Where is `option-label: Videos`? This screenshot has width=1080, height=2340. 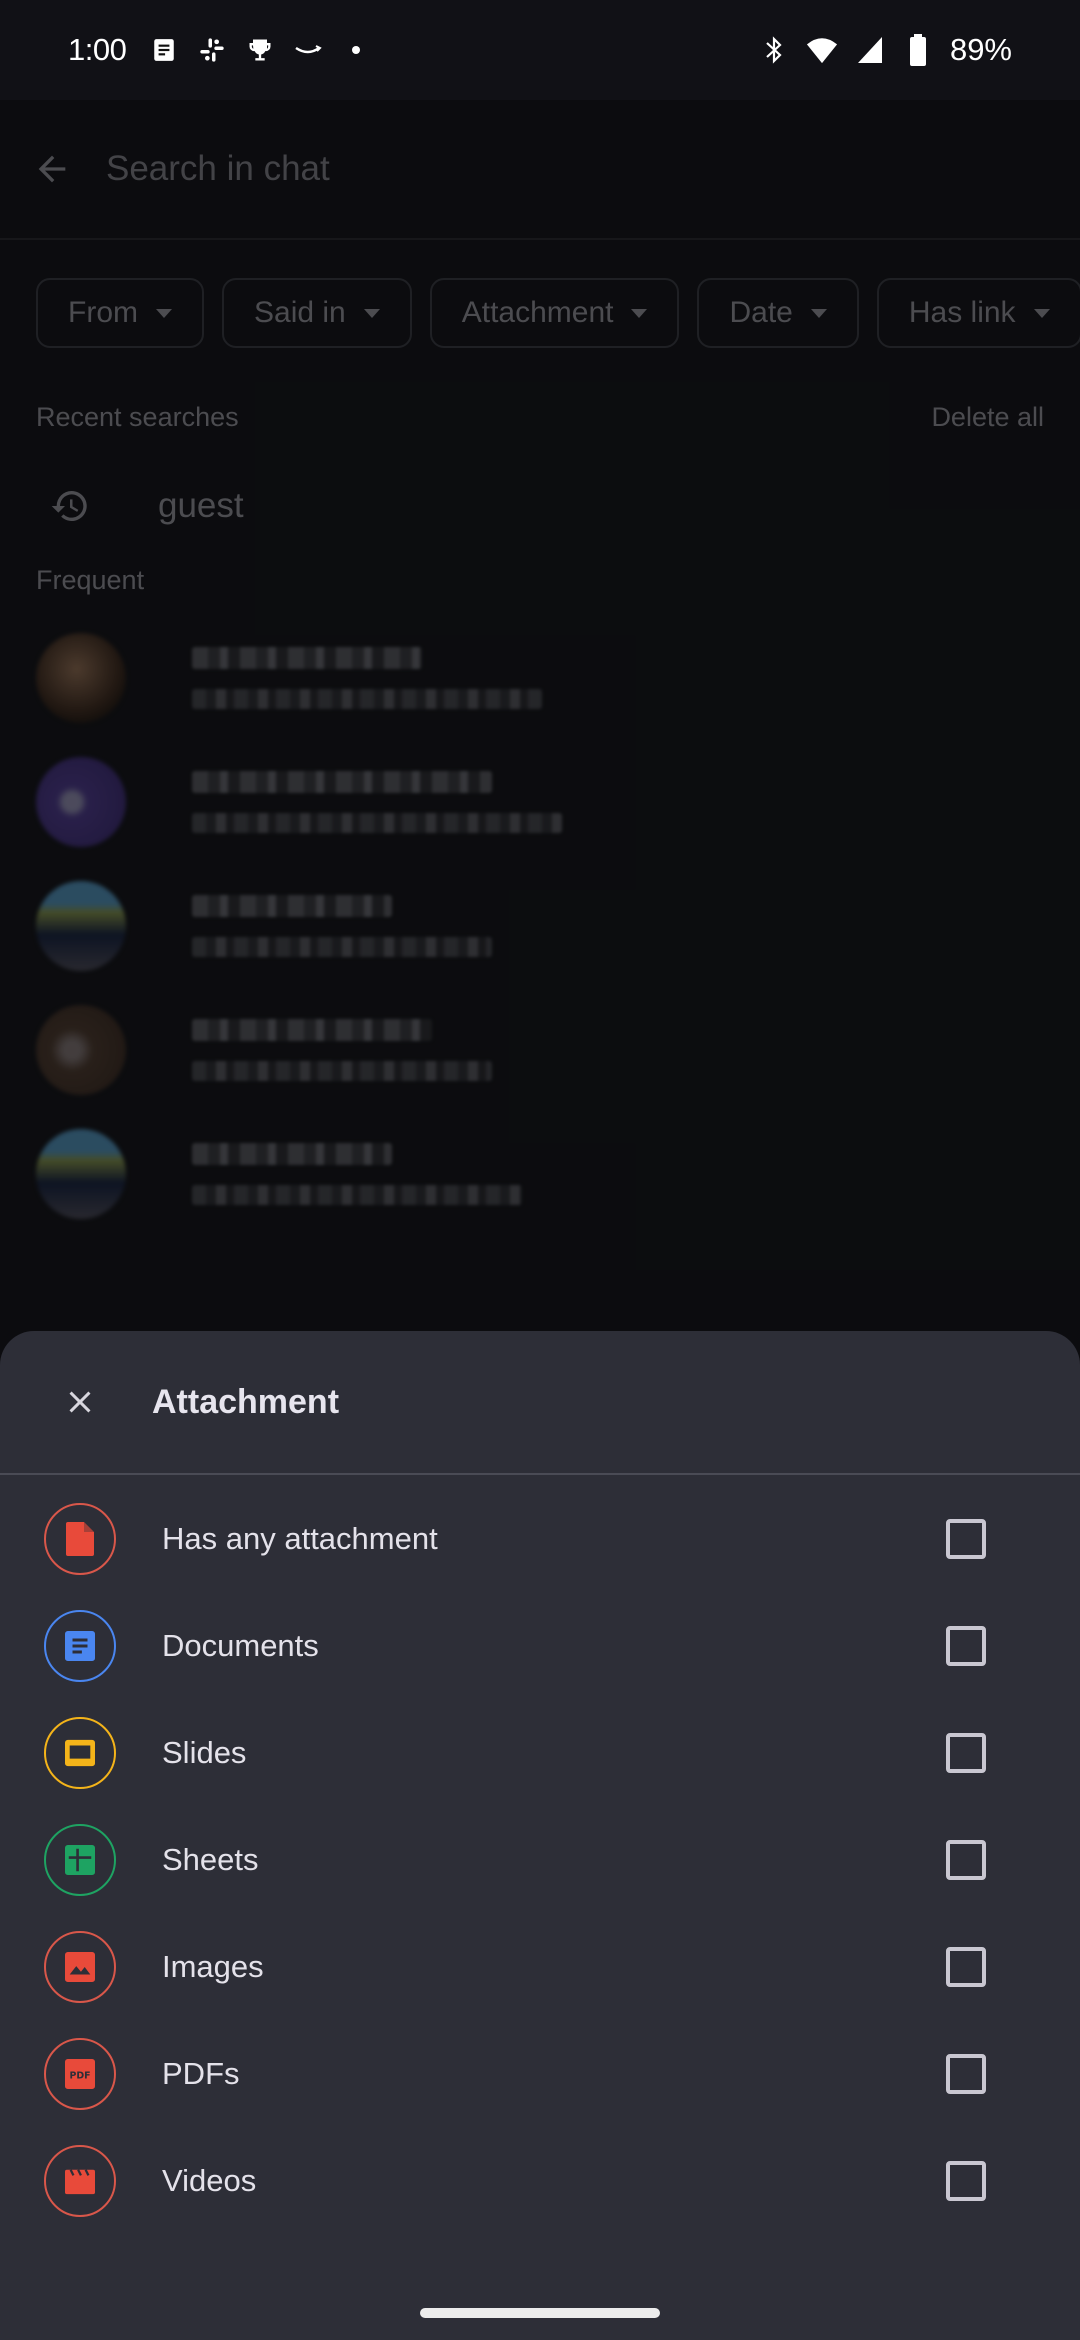 option-label: Videos is located at coordinates (209, 2180).